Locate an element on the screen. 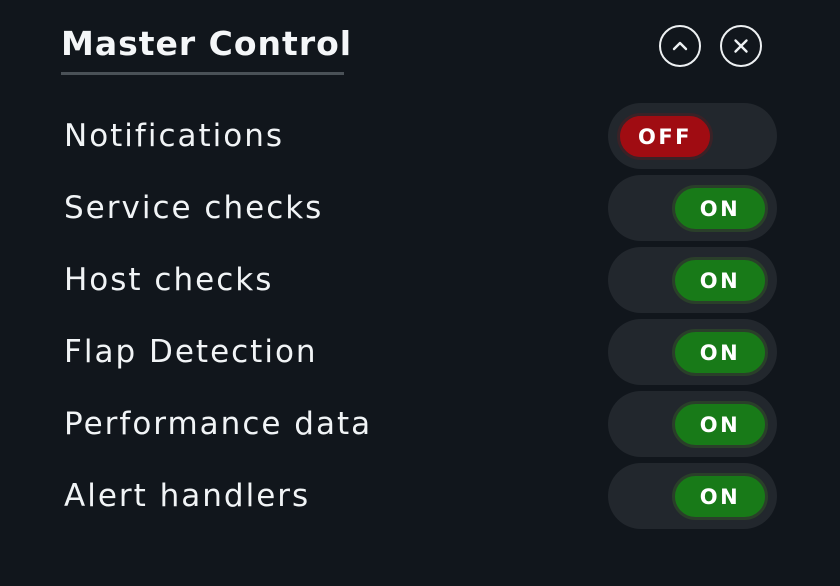  toggle-state: OFF is located at coordinates (665, 136).